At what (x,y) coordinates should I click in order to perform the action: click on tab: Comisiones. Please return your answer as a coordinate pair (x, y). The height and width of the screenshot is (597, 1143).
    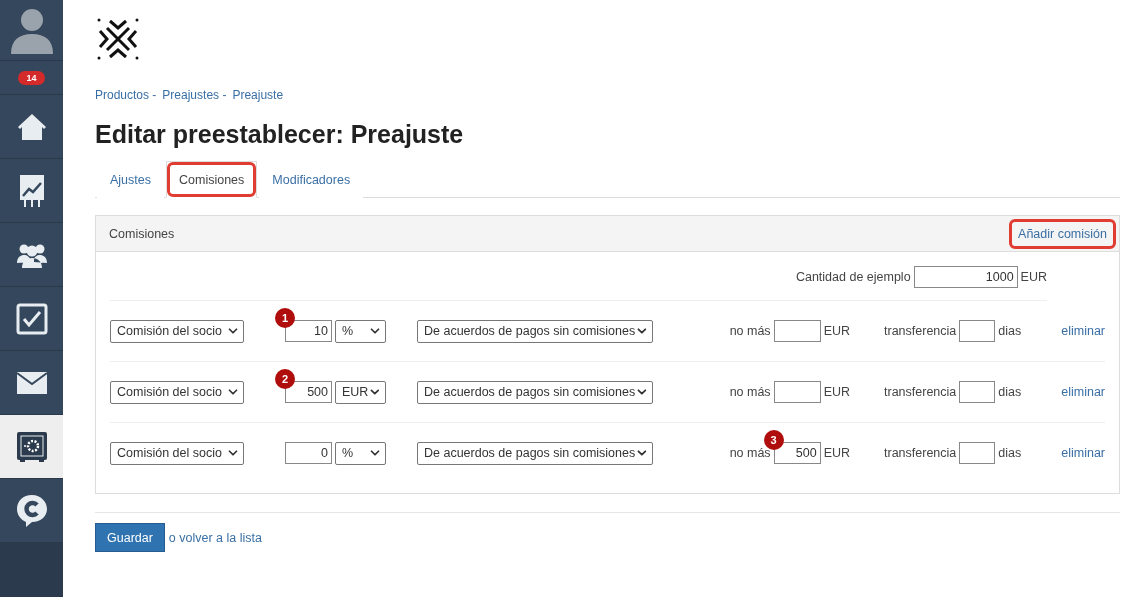
    Looking at the image, I should click on (212, 179).